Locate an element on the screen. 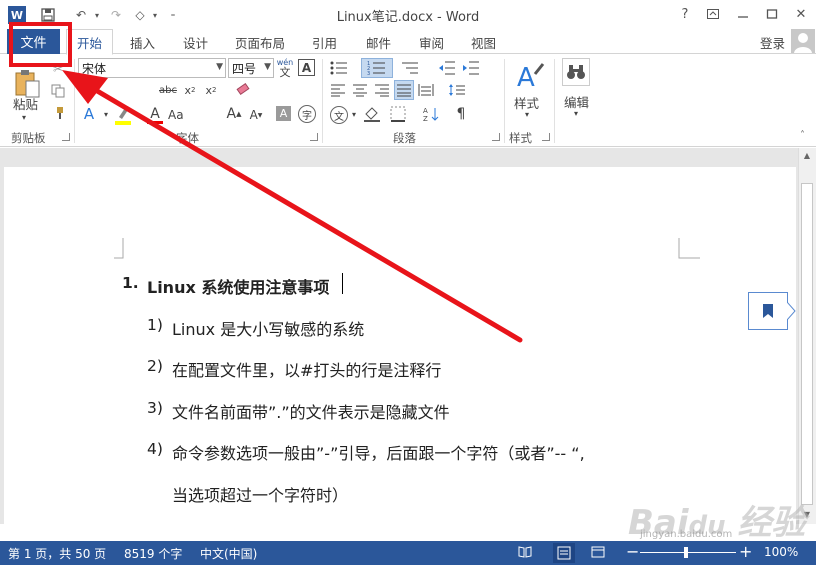 The height and width of the screenshot is (565, 816). styles-dropdown-icon: ▾ is located at coordinates (527, 114).